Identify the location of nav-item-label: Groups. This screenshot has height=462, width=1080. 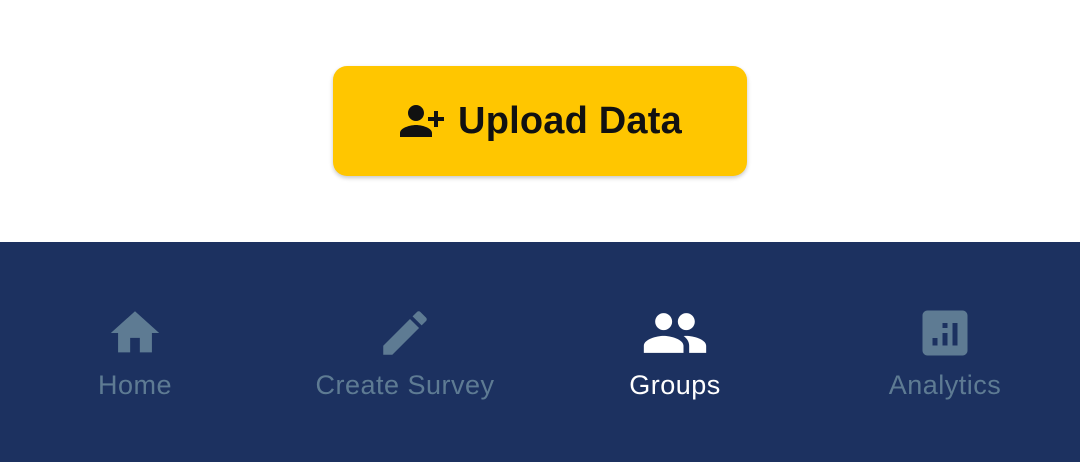
(675, 385).